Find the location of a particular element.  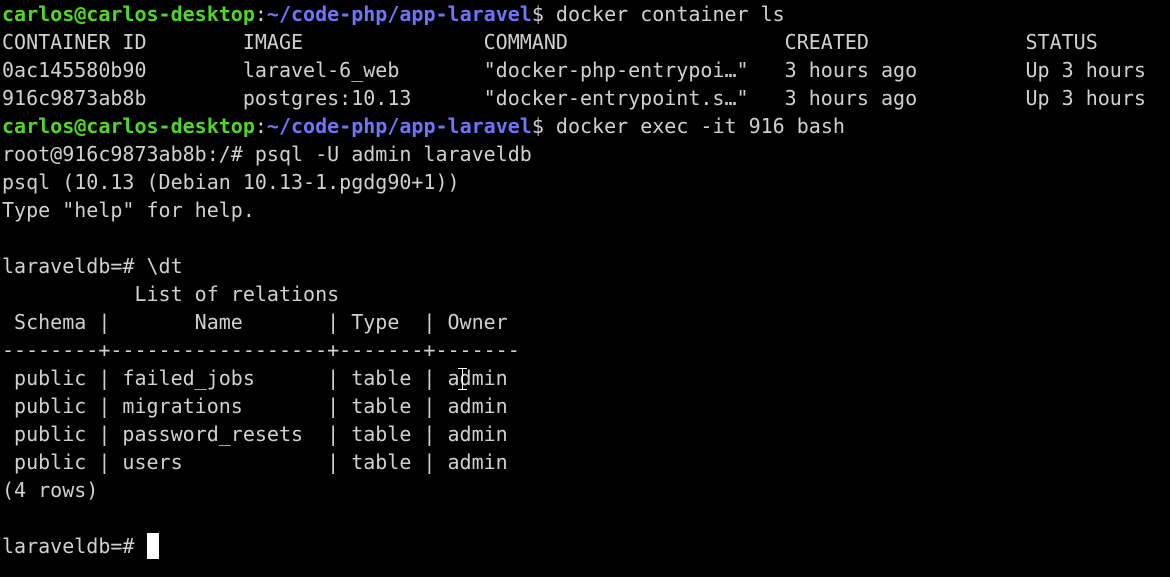

psql-prompt: laraveldb=# is located at coordinates (74, 546).